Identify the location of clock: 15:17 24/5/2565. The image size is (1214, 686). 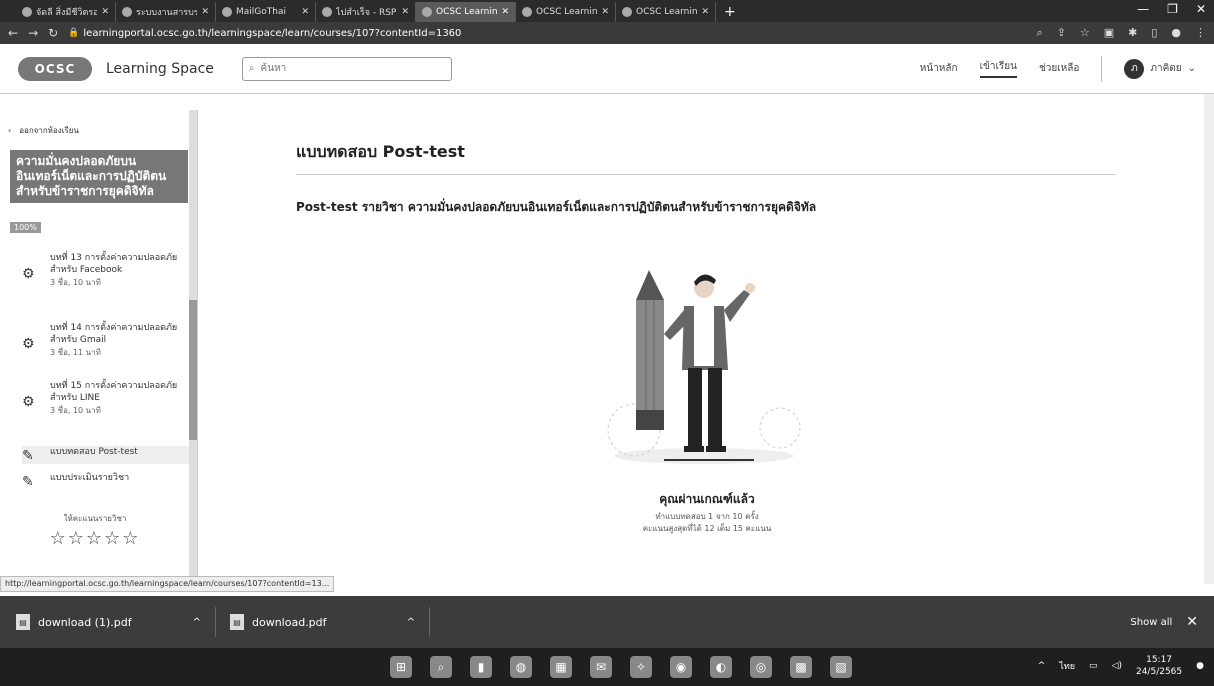
(1159, 666).